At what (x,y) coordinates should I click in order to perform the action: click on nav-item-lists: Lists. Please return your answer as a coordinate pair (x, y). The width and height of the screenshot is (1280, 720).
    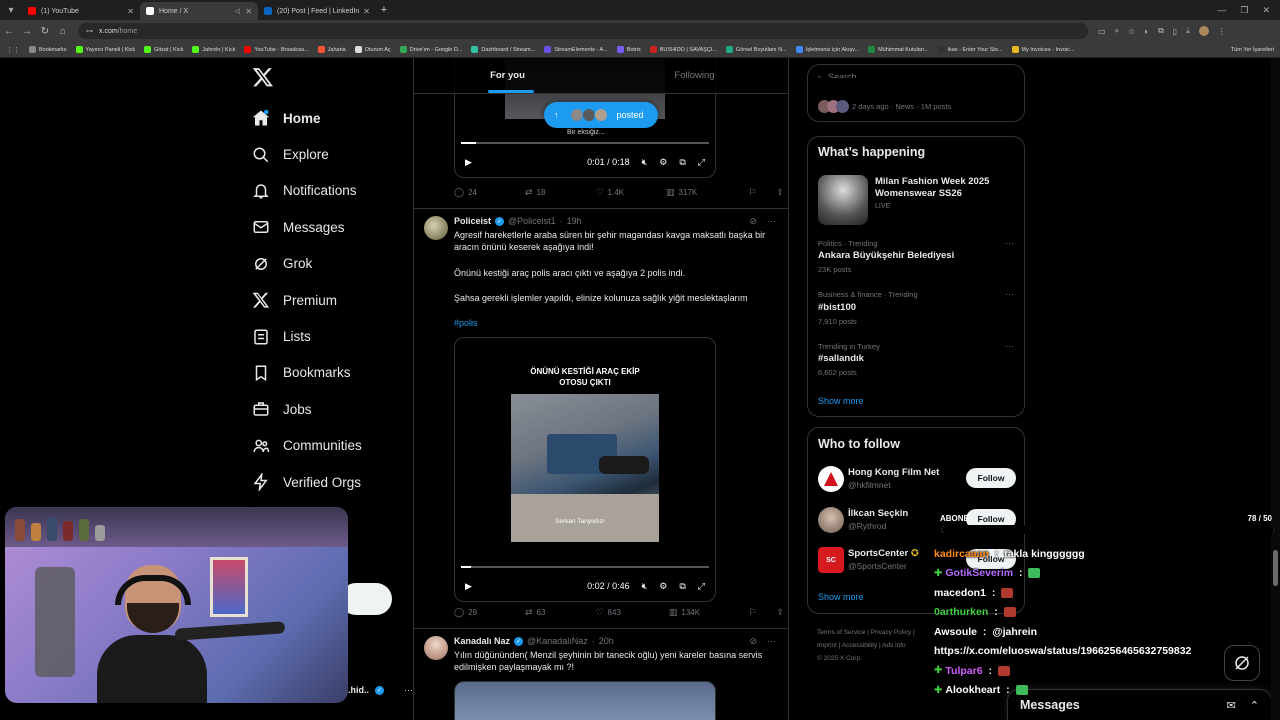
    Looking at the image, I should click on (307, 336).